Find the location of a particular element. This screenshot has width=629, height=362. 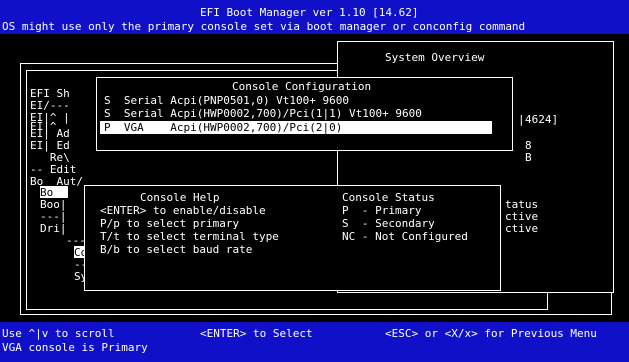

console-row-1: S Serial Acpi(PNP0501,0) Vt100+ 9600 is located at coordinates (226, 101).